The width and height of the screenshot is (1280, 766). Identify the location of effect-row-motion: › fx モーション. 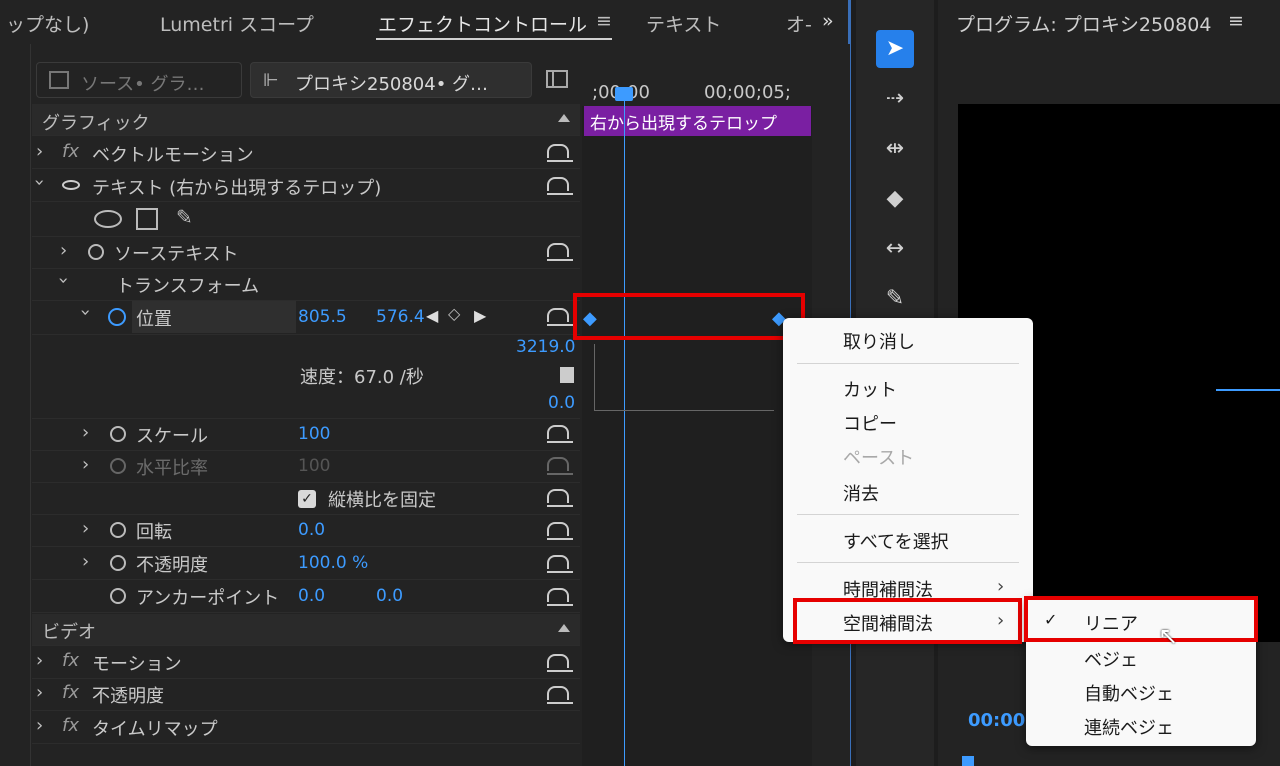
(306, 663).